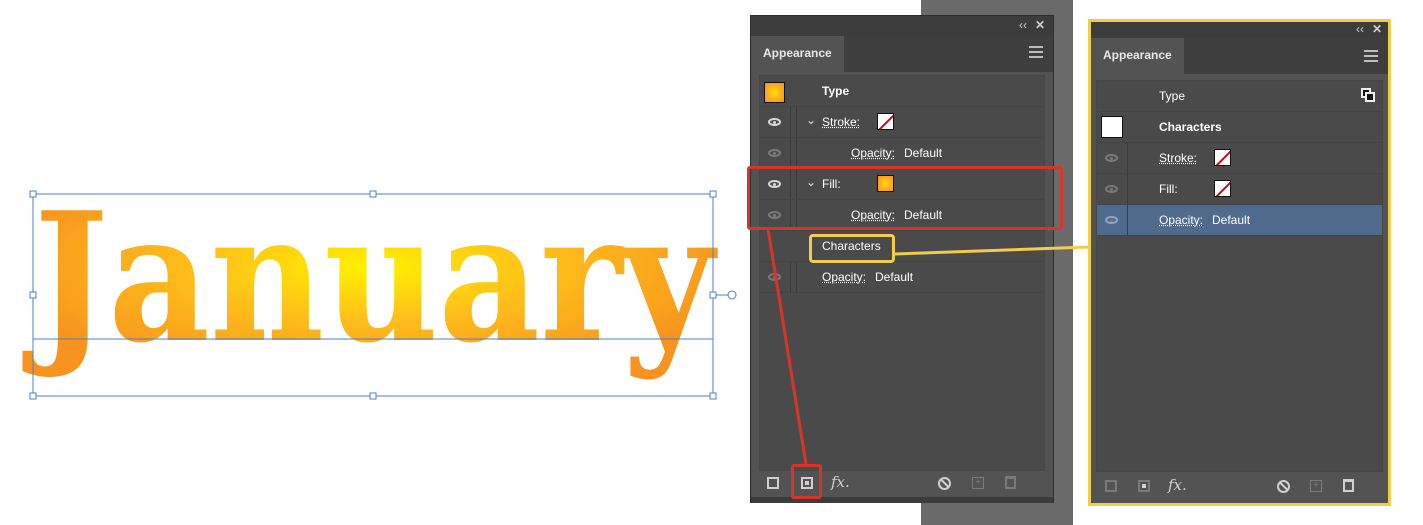  What do you see at coordinates (1239, 158) in the screenshot?
I see `list-item-stroke: Stroke:` at bounding box center [1239, 158].